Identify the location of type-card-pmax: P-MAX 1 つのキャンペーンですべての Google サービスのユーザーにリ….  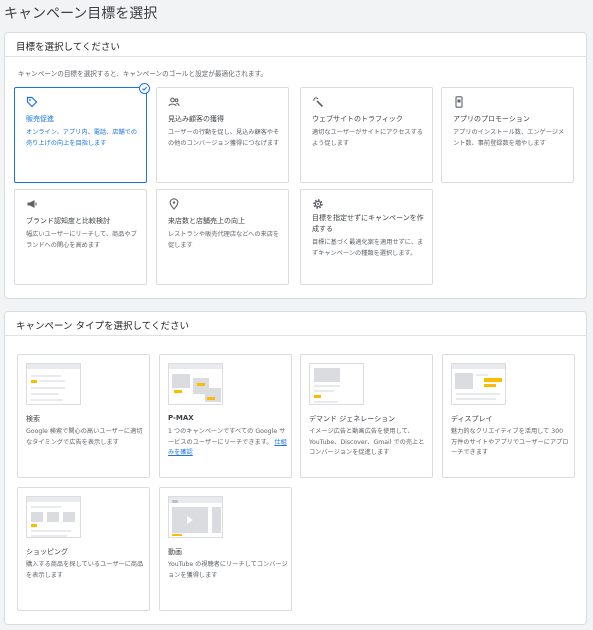
(225, 416).